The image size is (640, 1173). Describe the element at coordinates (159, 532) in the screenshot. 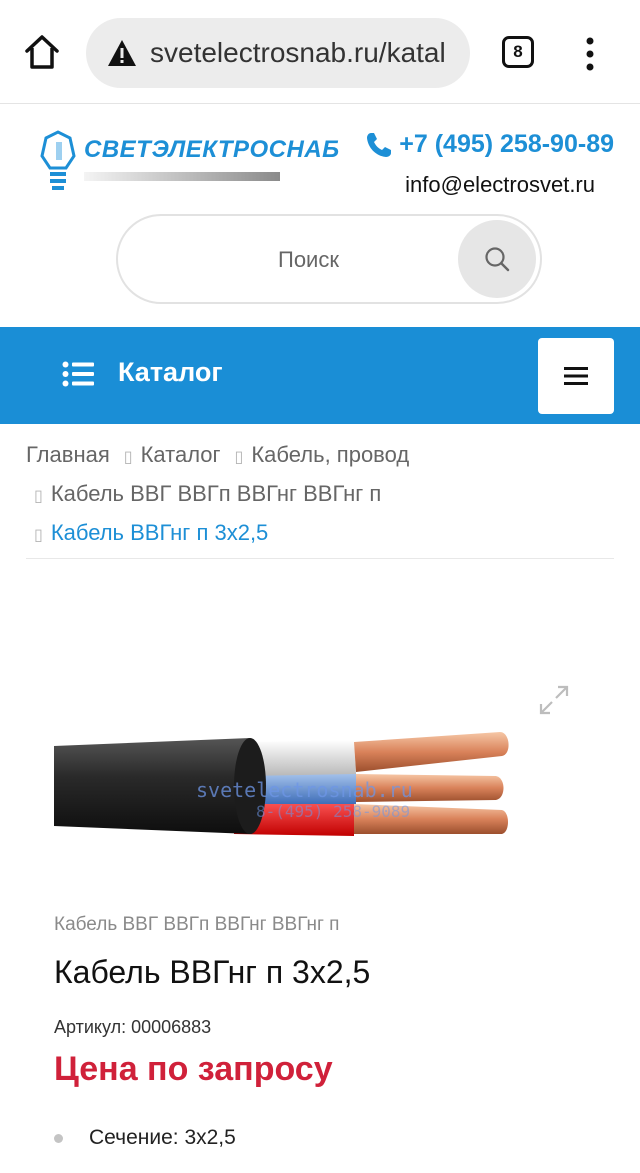

I see `breadcrumb-current: Кабель ВВГнг п 3х2,5` at that location.